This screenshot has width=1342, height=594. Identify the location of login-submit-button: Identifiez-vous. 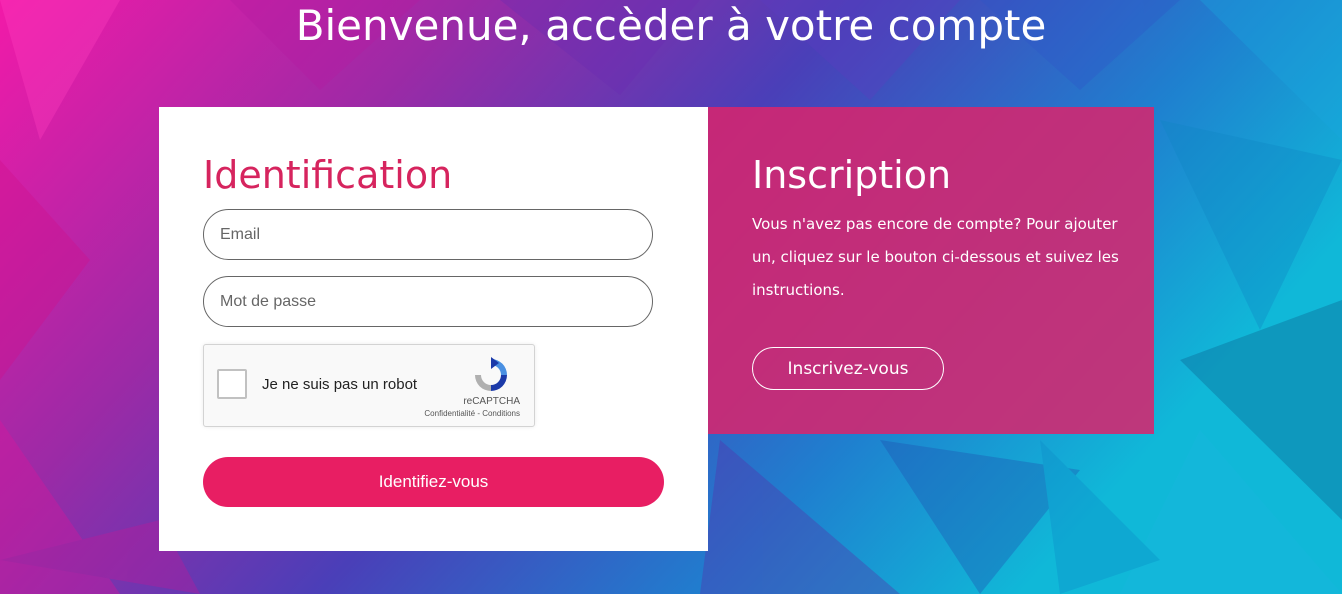
(433, 482).